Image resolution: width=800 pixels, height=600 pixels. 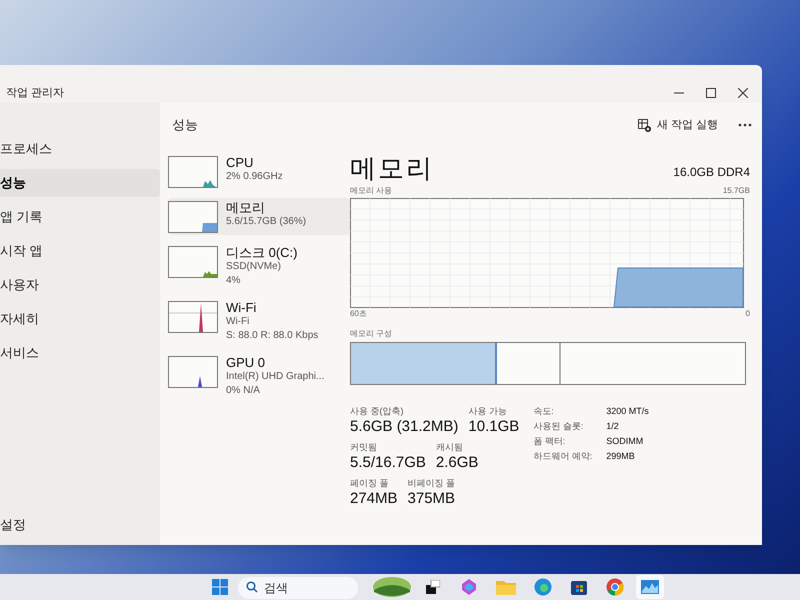 What do you see at coordinates (242, 307) in the screenshot?
I see `device-name: Wi-Fi` at bounding box center [242, 307].